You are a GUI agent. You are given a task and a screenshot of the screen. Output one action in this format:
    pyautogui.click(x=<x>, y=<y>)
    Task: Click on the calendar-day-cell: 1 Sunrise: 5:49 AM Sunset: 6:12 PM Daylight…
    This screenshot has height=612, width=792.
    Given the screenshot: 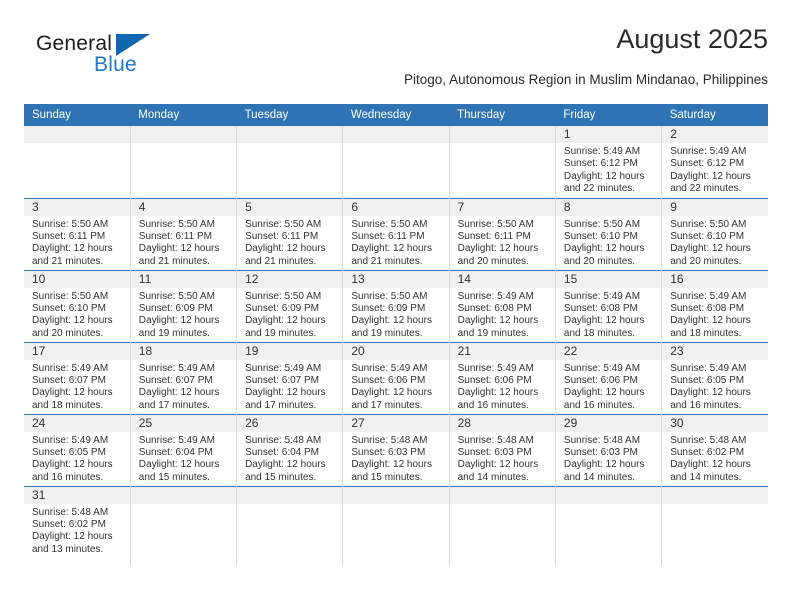 What is the action you would take?
    pyautogui.click(x=609, y=162)
    